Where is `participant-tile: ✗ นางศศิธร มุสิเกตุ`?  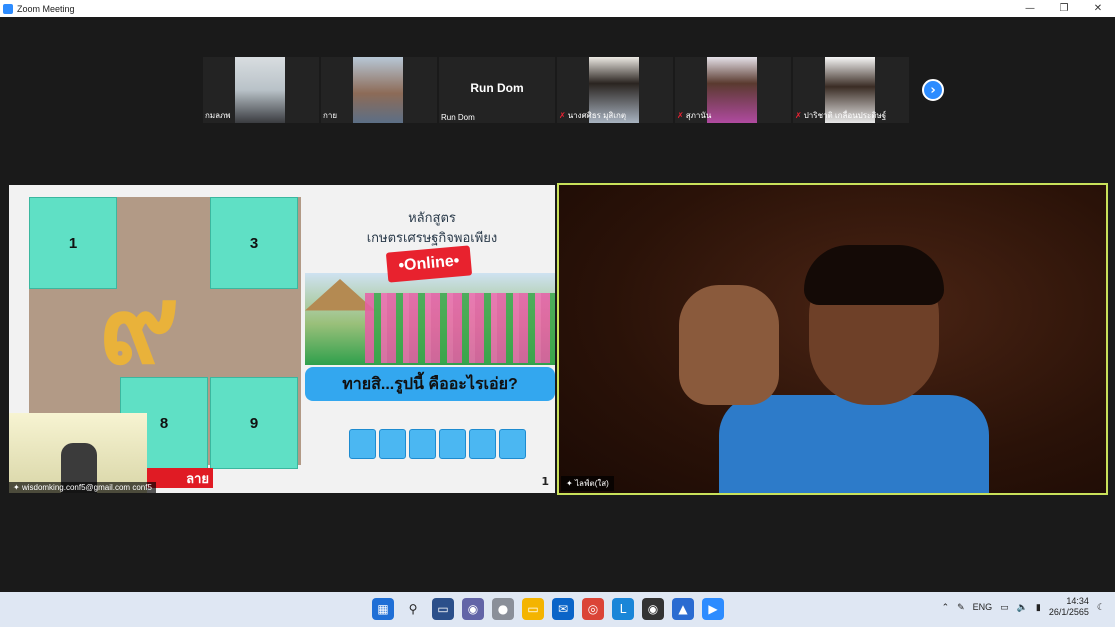
participant-tile: ✗ นางศศิธร มุสิเกตุ is located at coordinates (615, 90).